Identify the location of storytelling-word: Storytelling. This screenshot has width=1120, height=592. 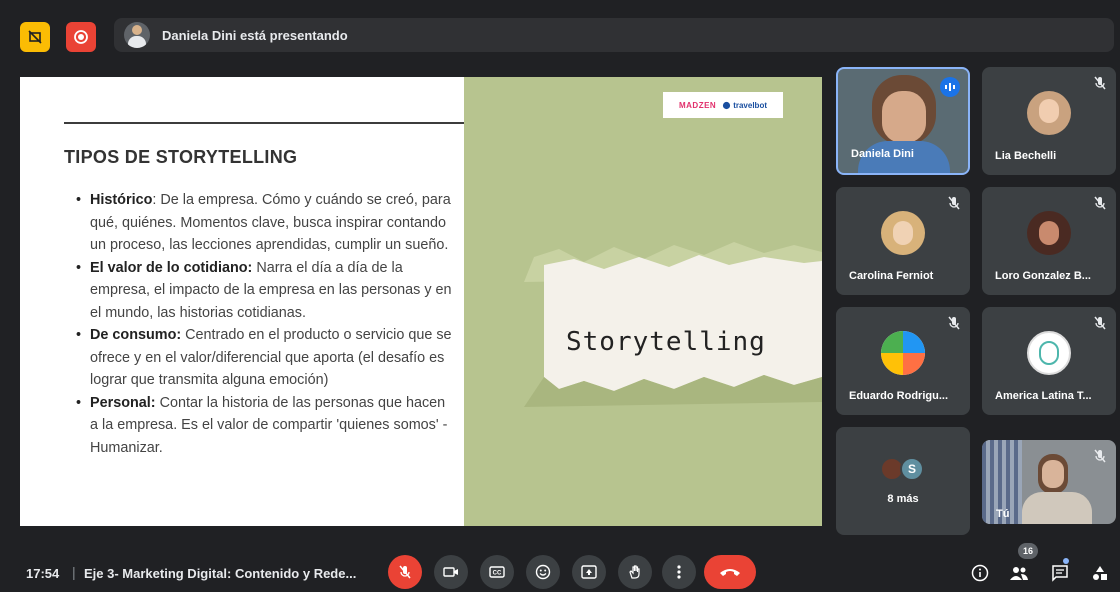
(666, 342).